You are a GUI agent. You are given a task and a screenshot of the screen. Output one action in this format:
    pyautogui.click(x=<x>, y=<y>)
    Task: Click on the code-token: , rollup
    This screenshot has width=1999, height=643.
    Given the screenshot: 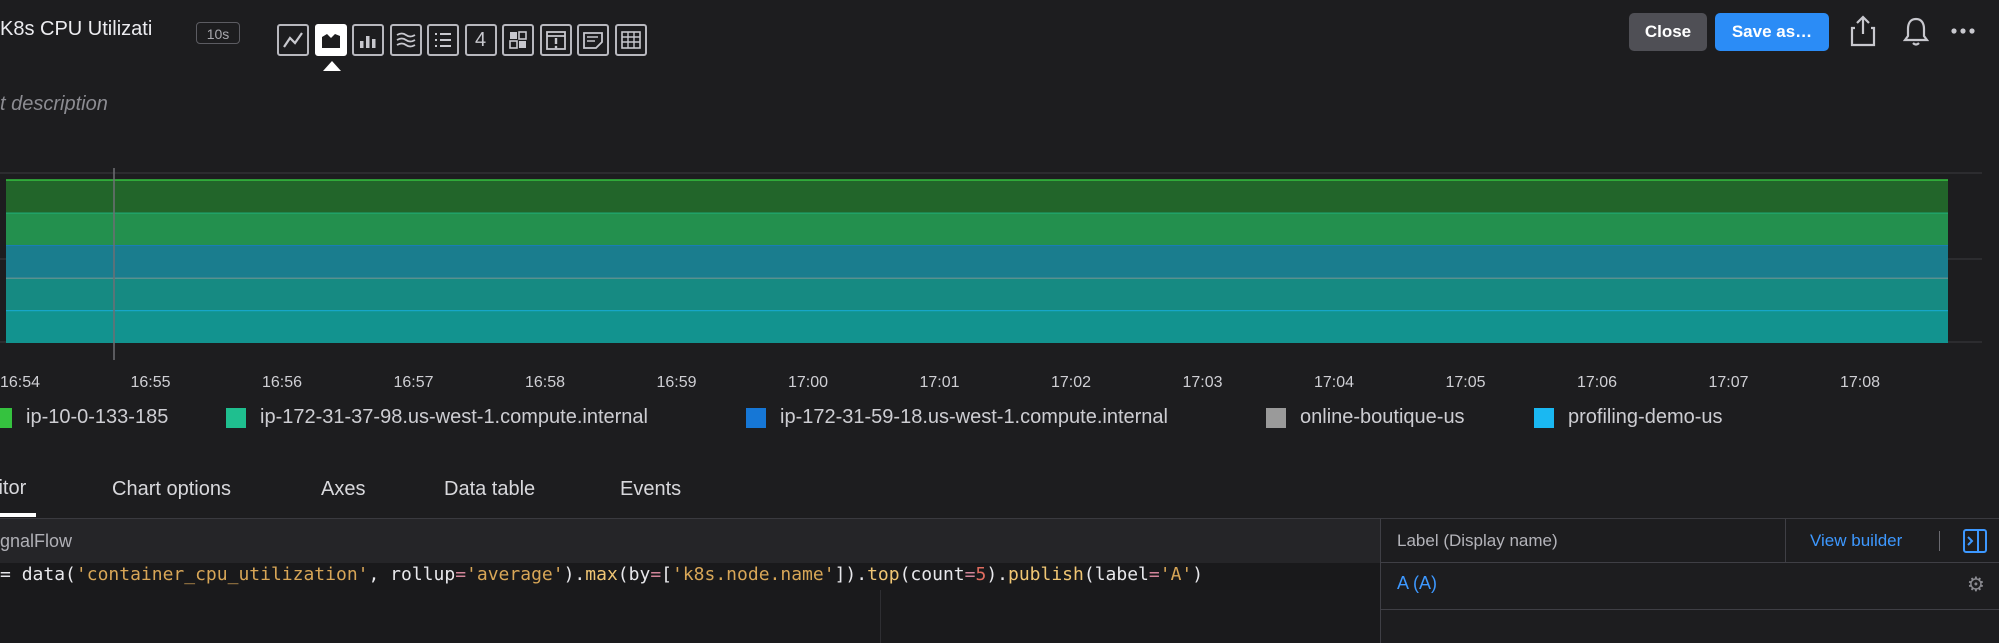 What is the action you would take?
    pyautogui.click(x=412, y=574)
    